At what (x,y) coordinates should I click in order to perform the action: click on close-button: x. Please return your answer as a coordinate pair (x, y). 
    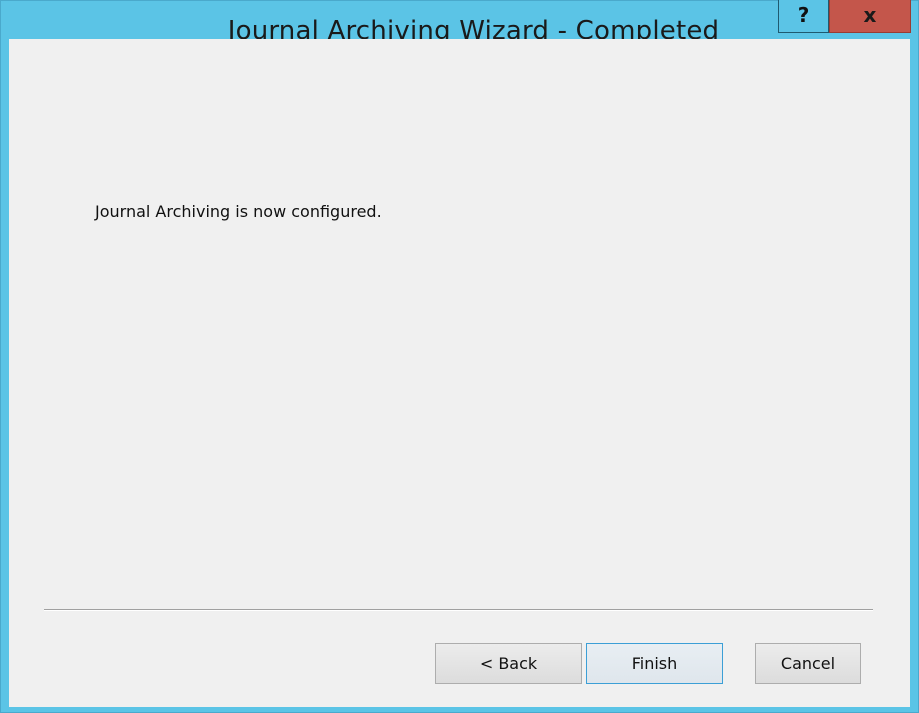
    Looking at the image, I should click on (870, 16).